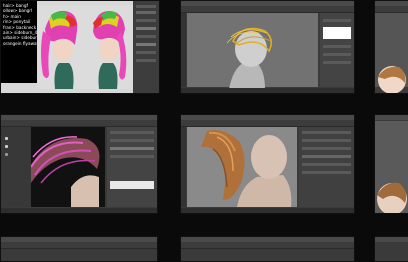 The width and height of the screenshot is (408, 262). Describe the element at coordinates (17, 22) in the screenshot. I see `list-item: rin> ponytail` at that location.